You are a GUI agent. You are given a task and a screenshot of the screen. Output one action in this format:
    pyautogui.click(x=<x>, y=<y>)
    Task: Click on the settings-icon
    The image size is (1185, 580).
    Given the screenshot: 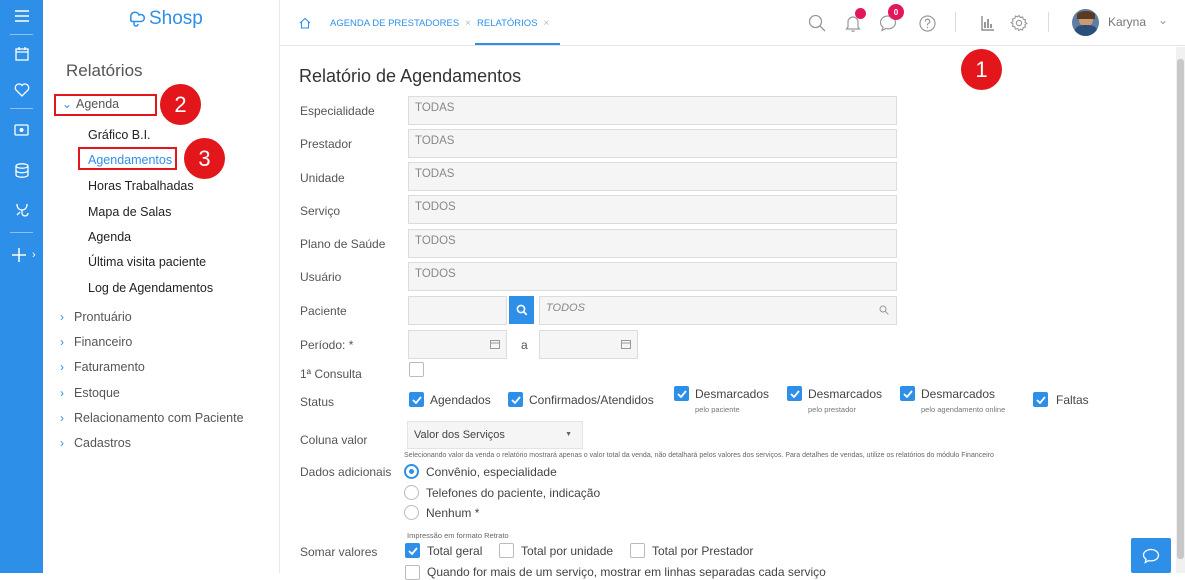 What is the action you would take?
    pyautogui.click(x=1019, y=23)
    